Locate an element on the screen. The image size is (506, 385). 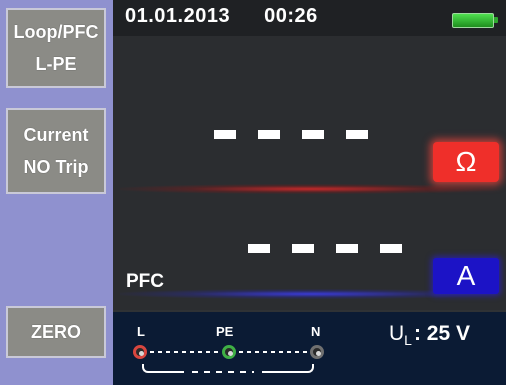
terminal-label-l: L is located at coordinates (141, 331).